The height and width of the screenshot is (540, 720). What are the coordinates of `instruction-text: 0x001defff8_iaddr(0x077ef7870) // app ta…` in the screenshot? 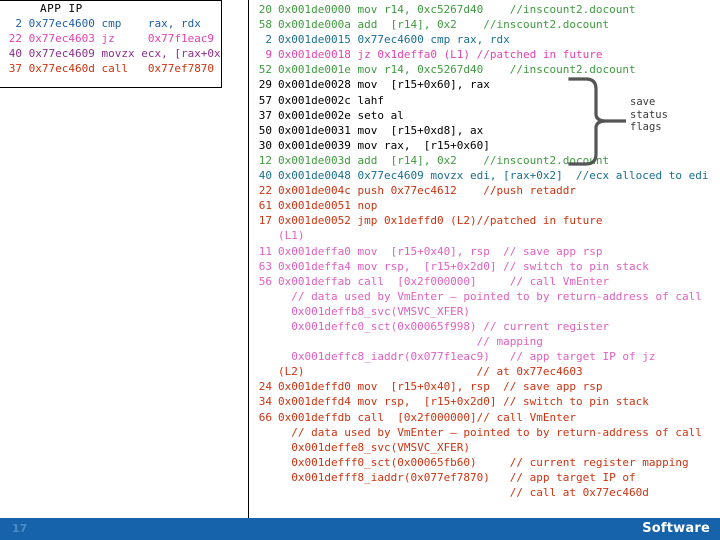 It's located at (457, 477).